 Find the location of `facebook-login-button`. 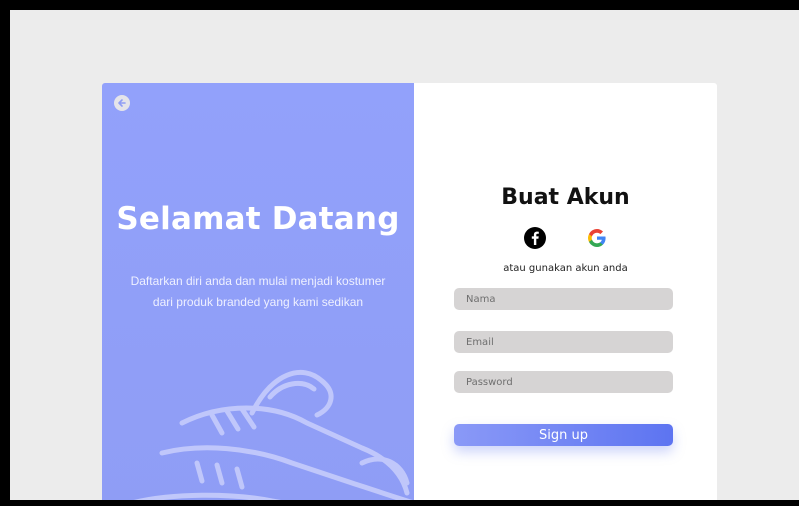

facebook-login-button is located at coordinates (535, 238).